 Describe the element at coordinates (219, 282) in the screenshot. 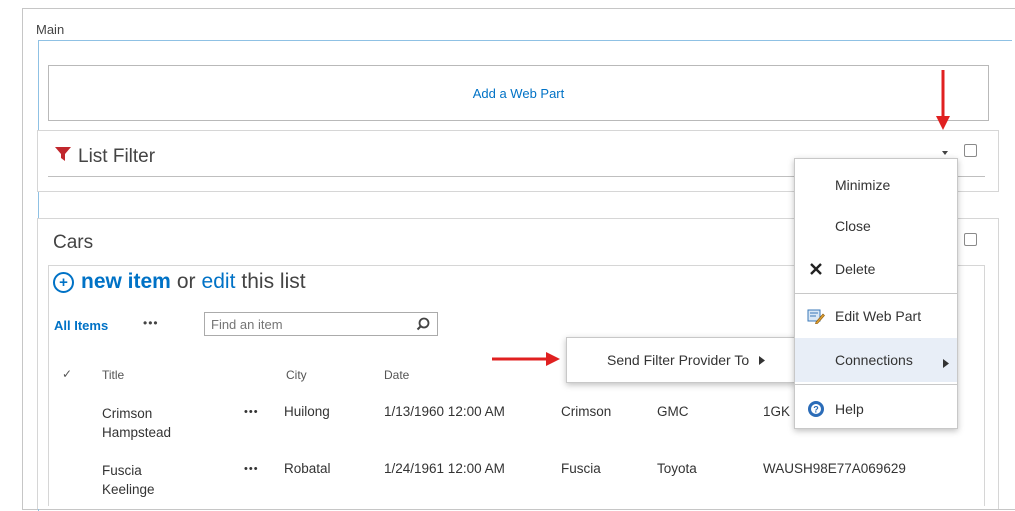

I see `edit-link: edit` at that location.